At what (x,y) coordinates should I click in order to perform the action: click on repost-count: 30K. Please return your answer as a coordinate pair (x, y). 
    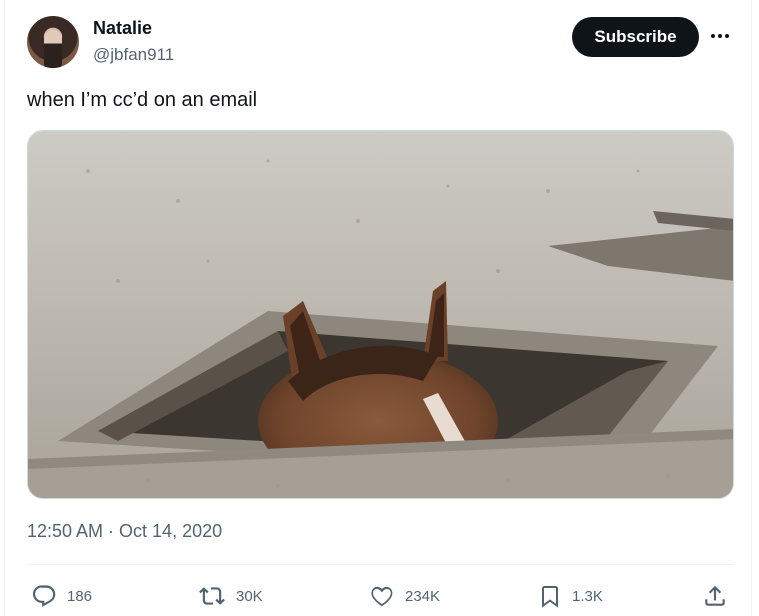
    Looking at the image, I should click on (249, 596).